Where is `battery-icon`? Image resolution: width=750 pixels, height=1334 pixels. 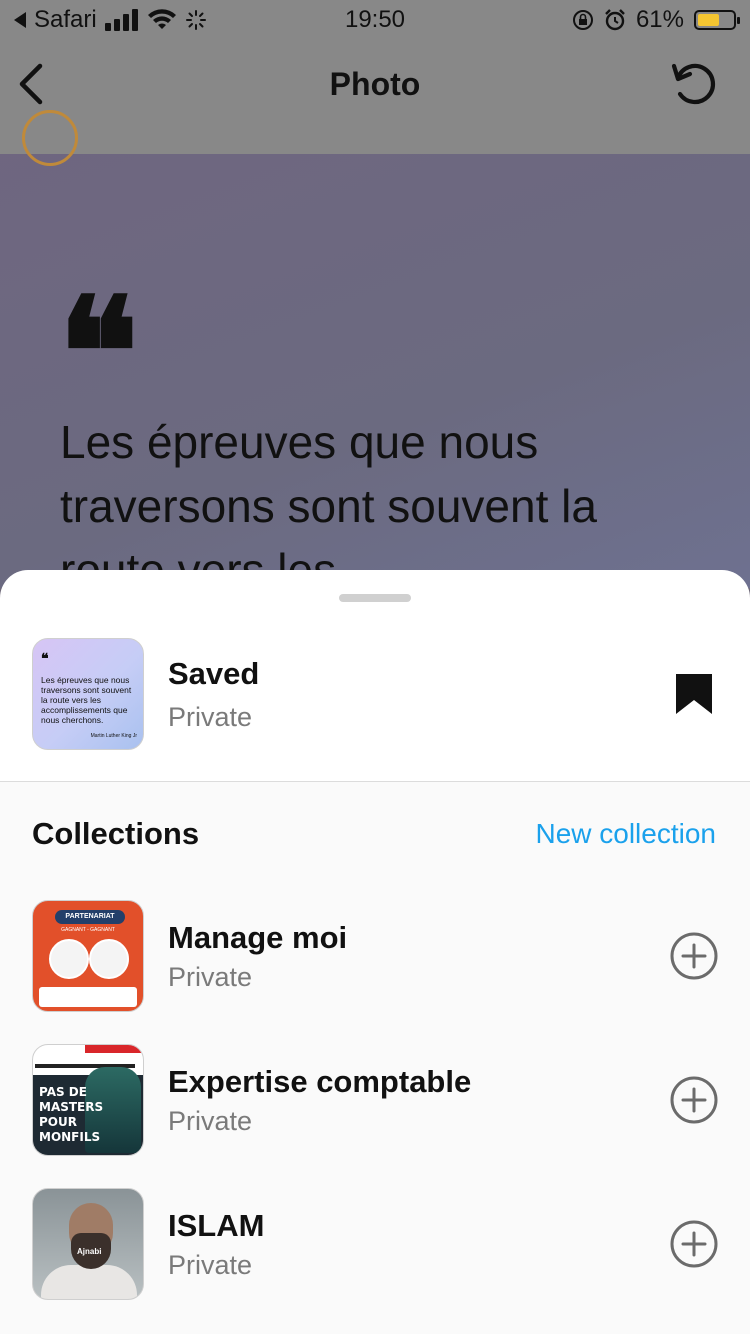
battery-icon is located at coordinates (717, 20).